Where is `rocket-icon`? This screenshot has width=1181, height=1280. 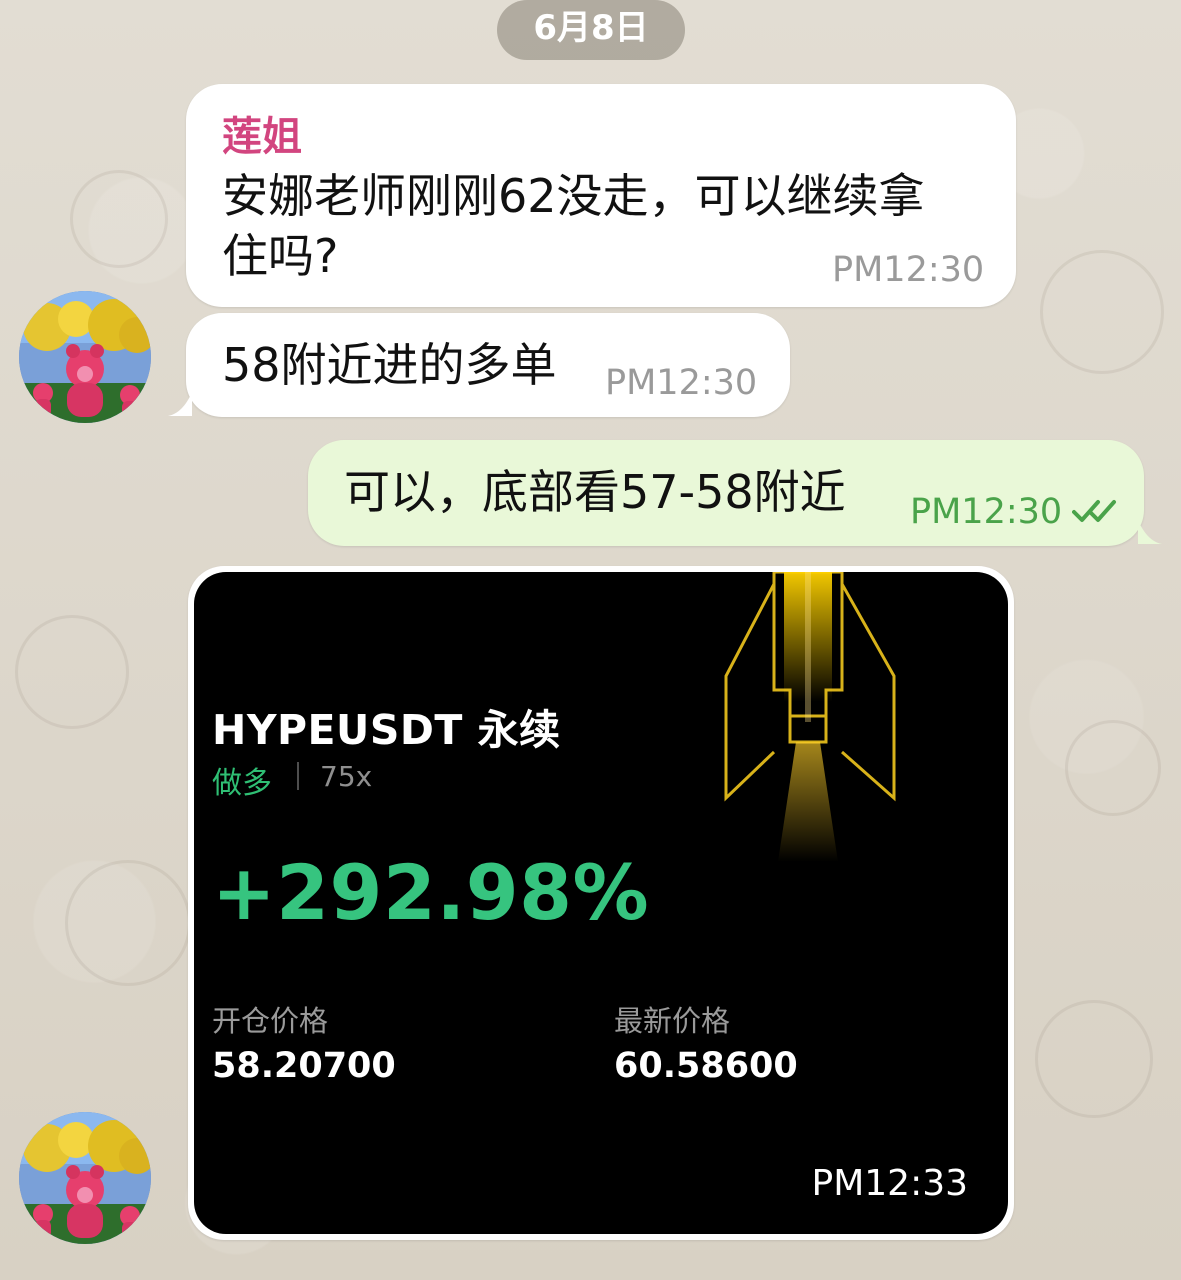 rocket-icon is located at coordinates (810, 717).